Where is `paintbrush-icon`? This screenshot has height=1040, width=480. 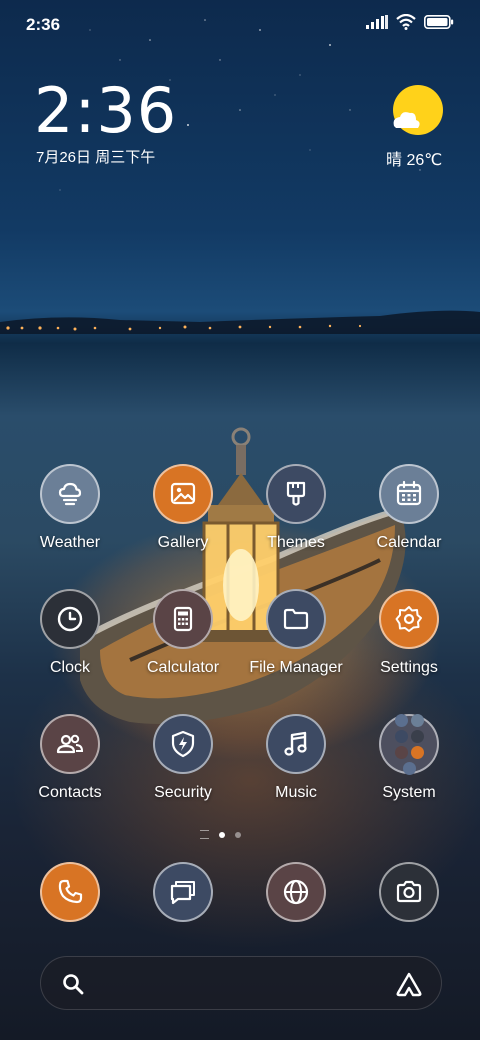
paintbrush-icon is located at coordinates (296, 494).